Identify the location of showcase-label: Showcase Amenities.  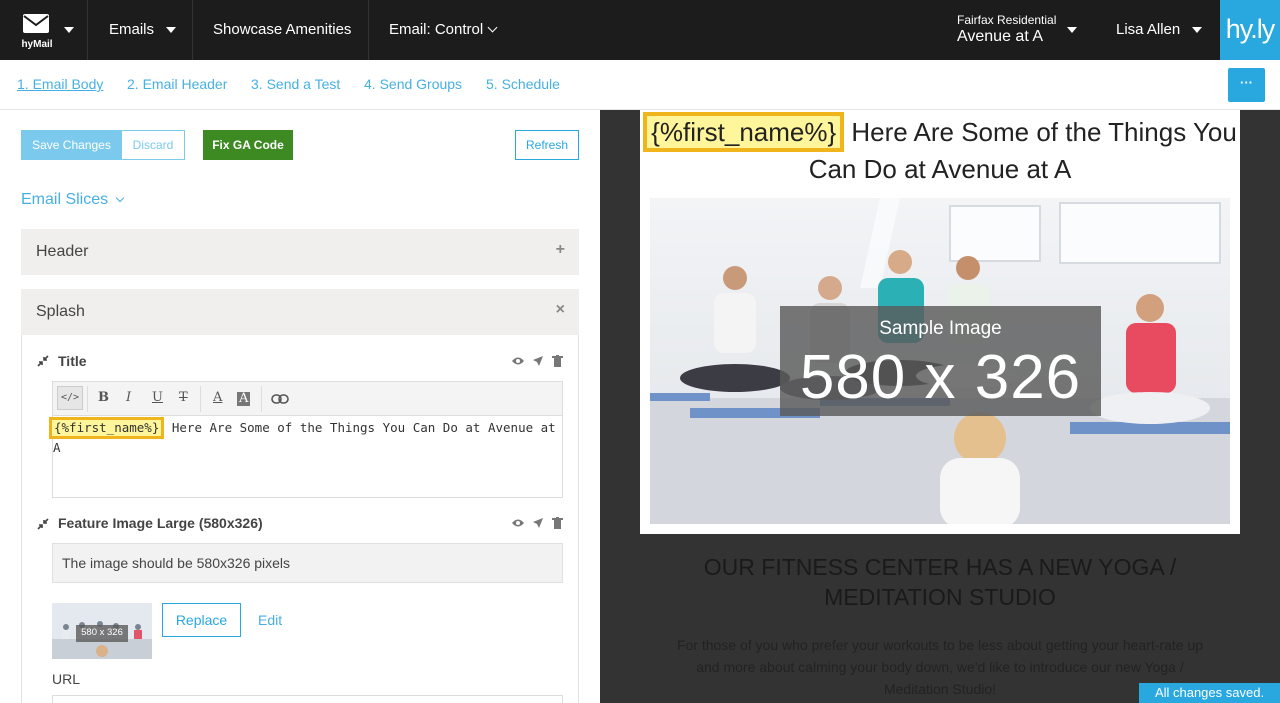
(282, 29).